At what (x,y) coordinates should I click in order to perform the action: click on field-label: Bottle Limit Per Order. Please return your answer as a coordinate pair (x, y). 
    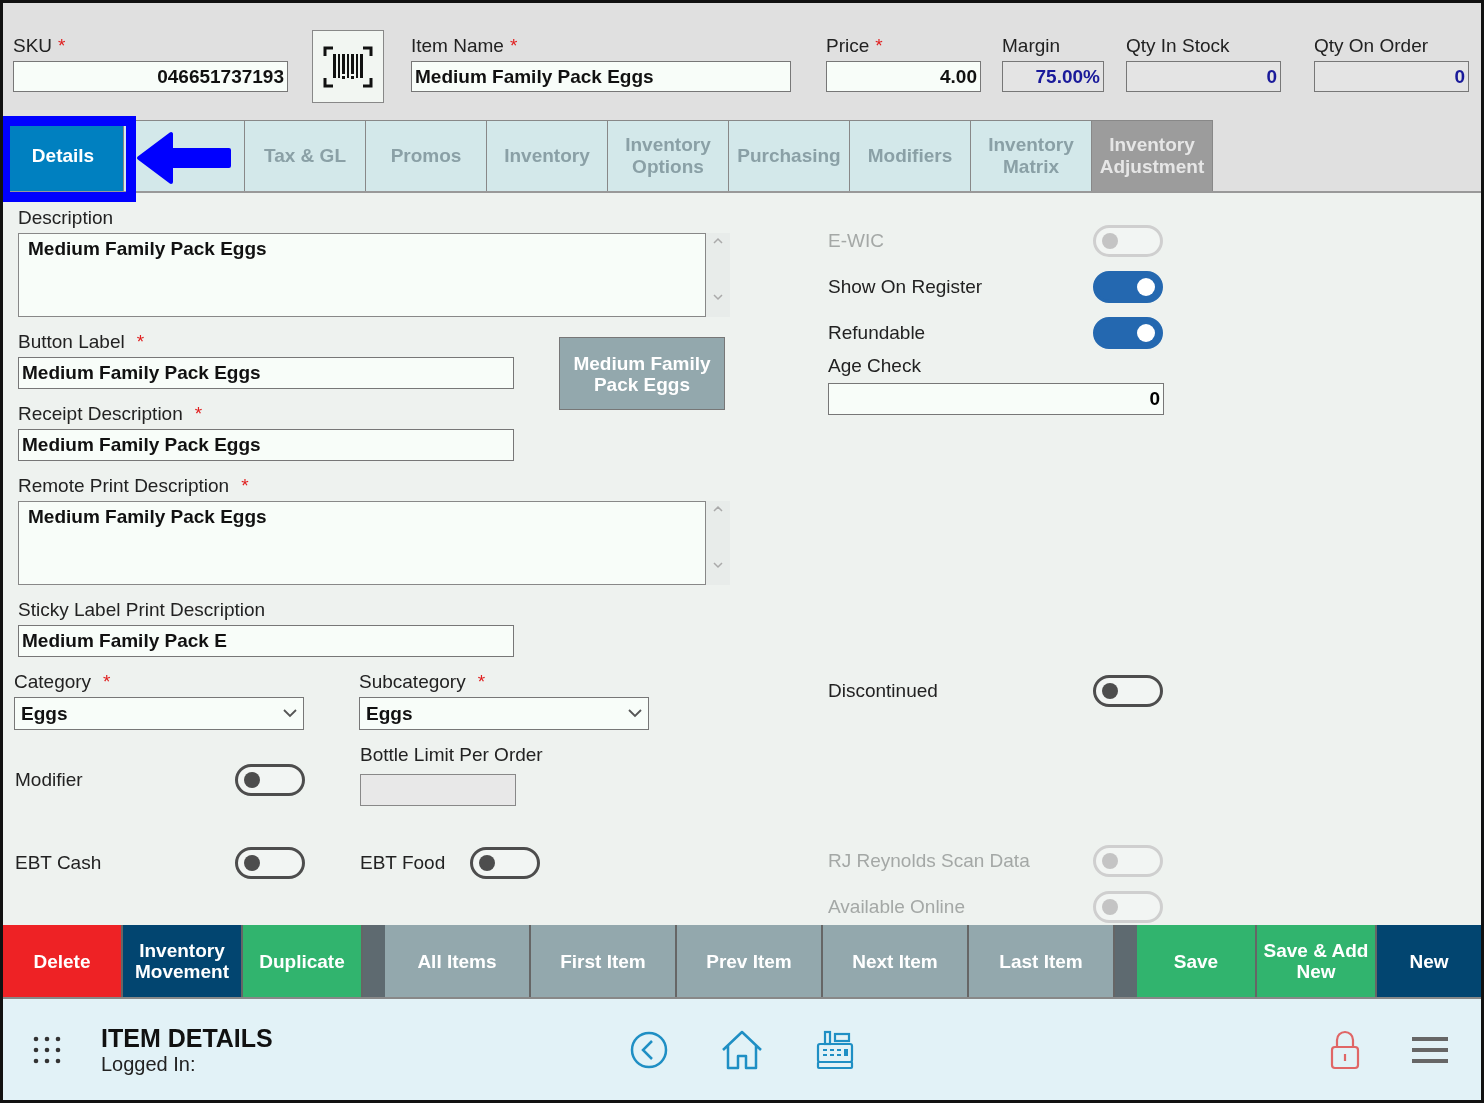
    Looking at the image, I should click on (451, 755).